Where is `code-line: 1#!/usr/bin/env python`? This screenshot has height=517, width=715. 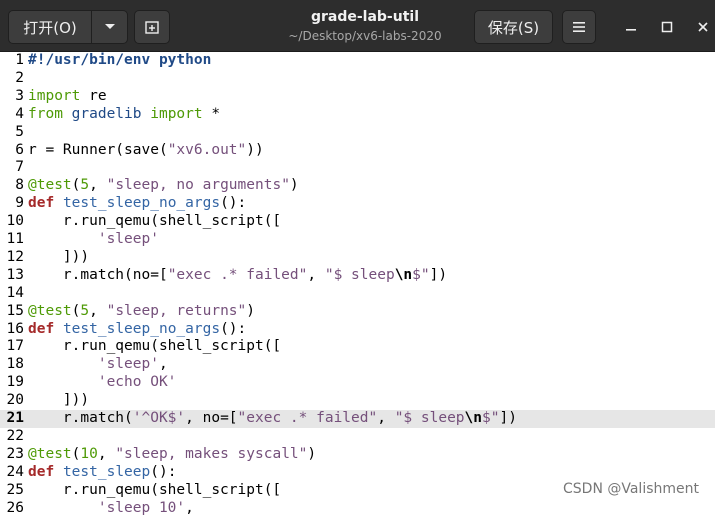
code-line: 1#!/usr/bin/env python is located at coordinates (357, 61).